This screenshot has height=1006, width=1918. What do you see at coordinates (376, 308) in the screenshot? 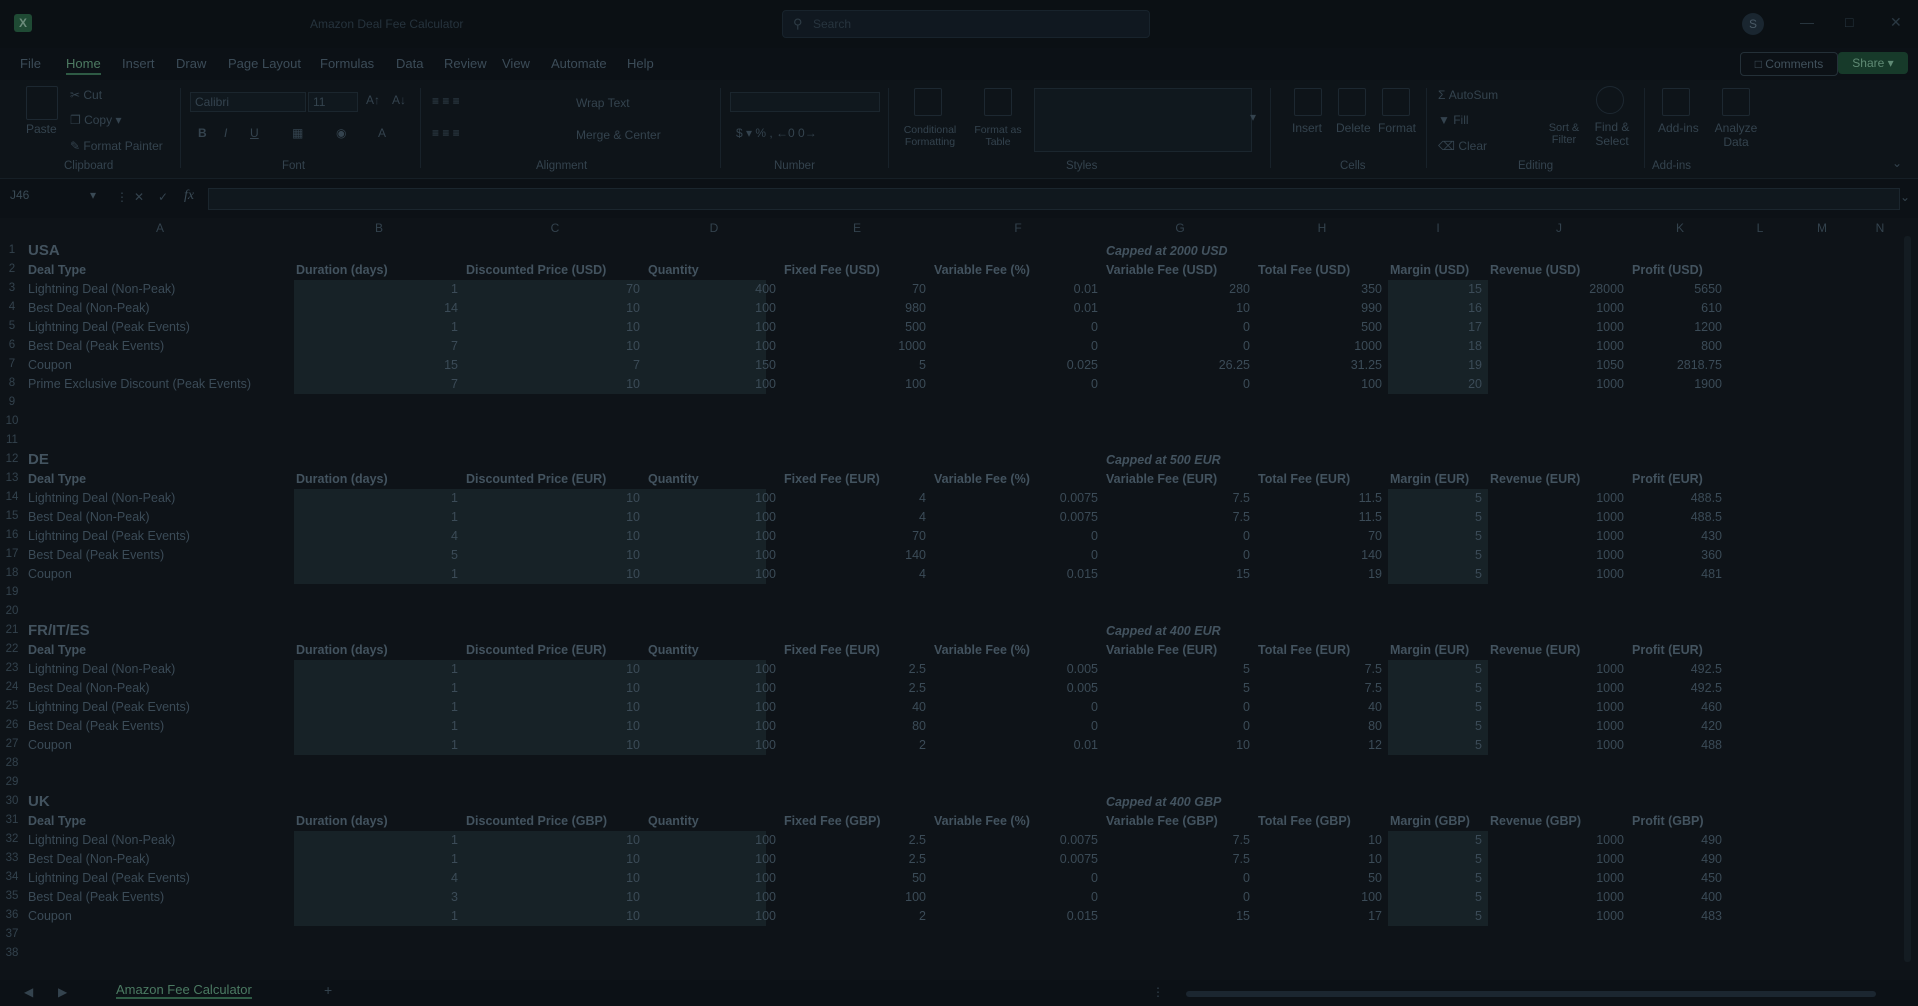
I see `value-cell: 14` at bounding box center [376, 308].